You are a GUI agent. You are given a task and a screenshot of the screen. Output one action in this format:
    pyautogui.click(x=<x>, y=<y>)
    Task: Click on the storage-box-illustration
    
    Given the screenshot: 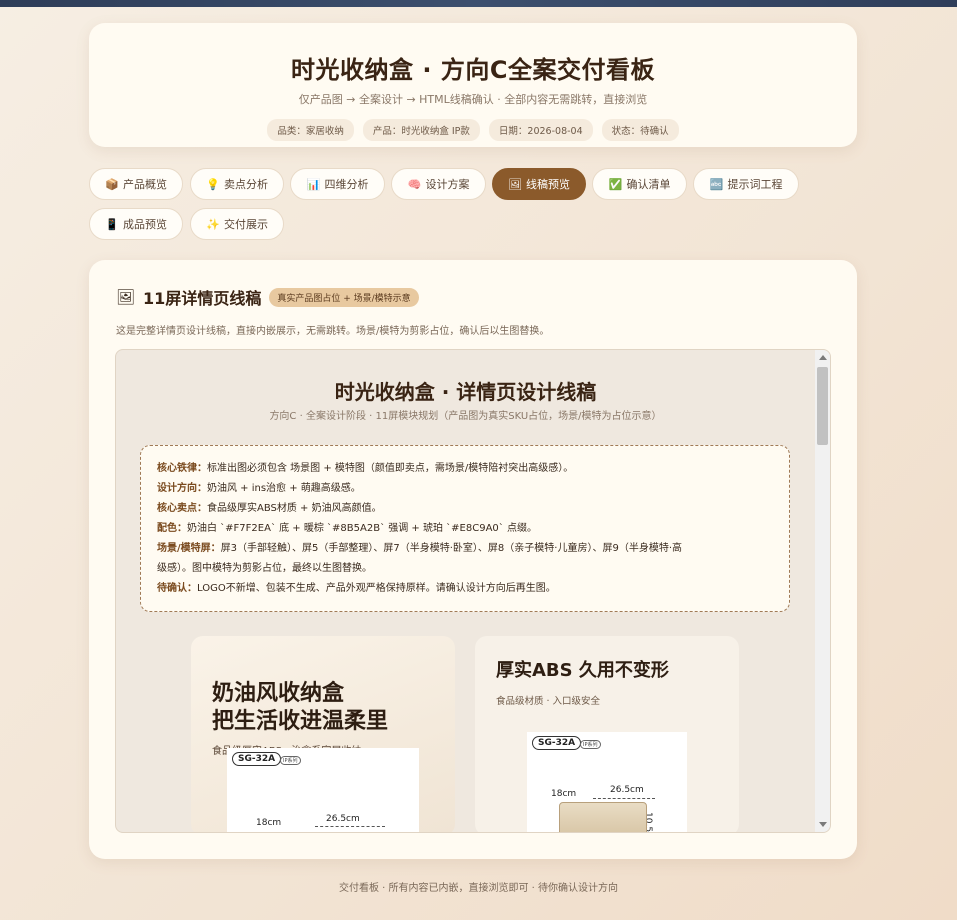 What is the action you would take?
    pyautogui.click(x=603, y=817)
    